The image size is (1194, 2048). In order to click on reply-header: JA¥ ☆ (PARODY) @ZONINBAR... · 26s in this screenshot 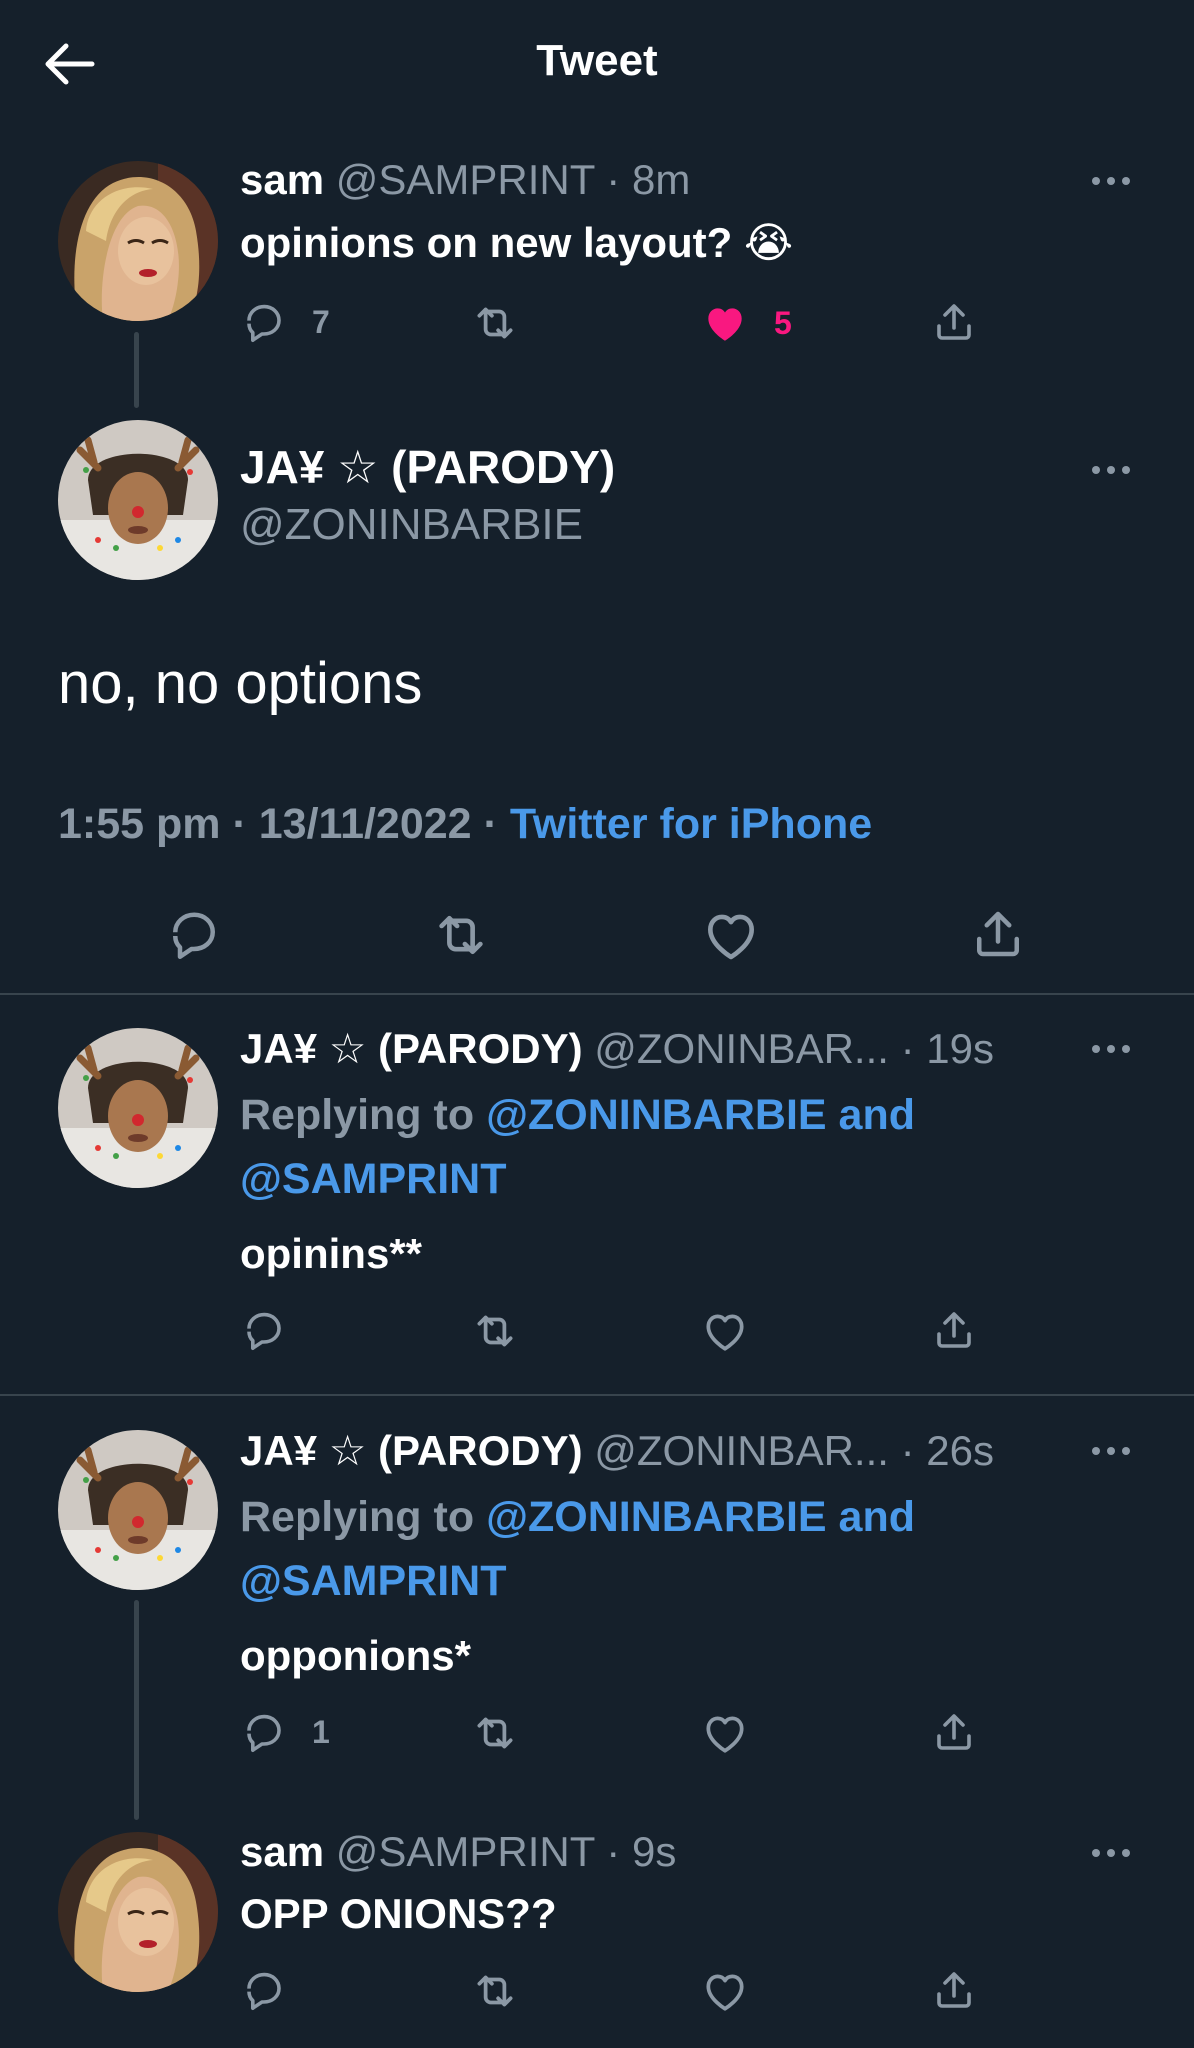, I will do `click(617, 1450)`.